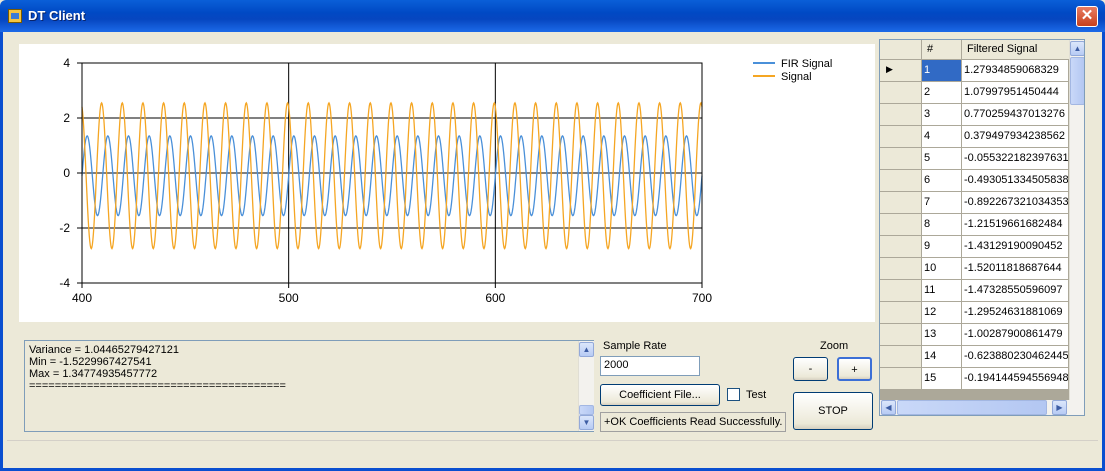  I want to click on zoom-in-button: +, so click(854, 369).